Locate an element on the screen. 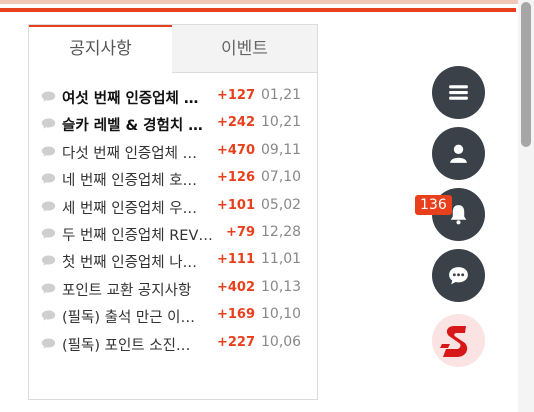 The image size is (534, 412). chat-icon is located at coordinates (458, 276).